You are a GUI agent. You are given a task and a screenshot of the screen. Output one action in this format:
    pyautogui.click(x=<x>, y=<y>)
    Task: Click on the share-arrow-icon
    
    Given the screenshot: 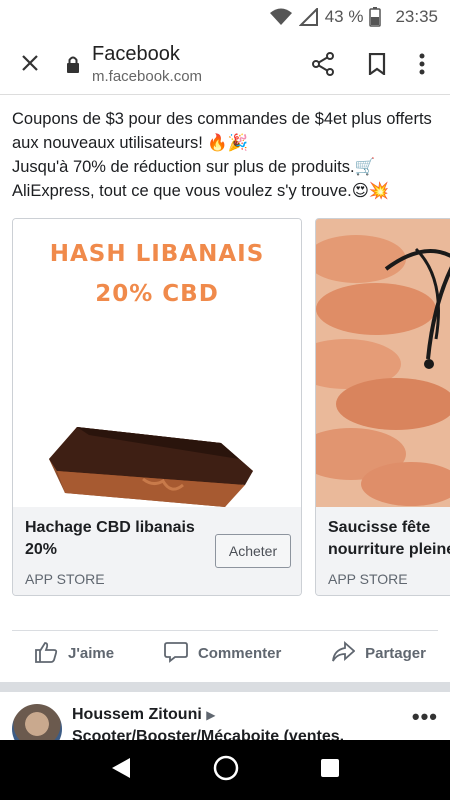 What is the action you would take?
    pyautogui.click(x=343, y=653)
    